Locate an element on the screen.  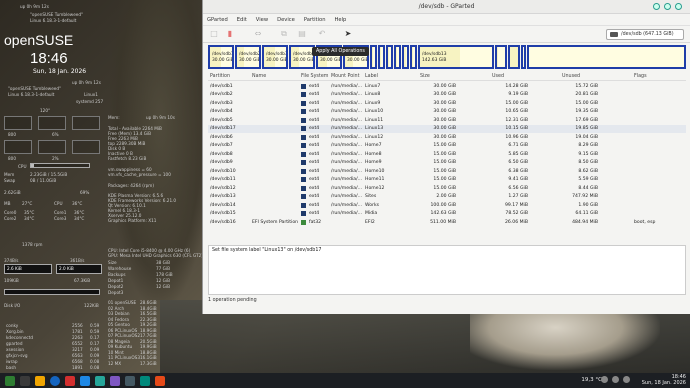
menu-edit: Edit is located at coordinates (242, 20).